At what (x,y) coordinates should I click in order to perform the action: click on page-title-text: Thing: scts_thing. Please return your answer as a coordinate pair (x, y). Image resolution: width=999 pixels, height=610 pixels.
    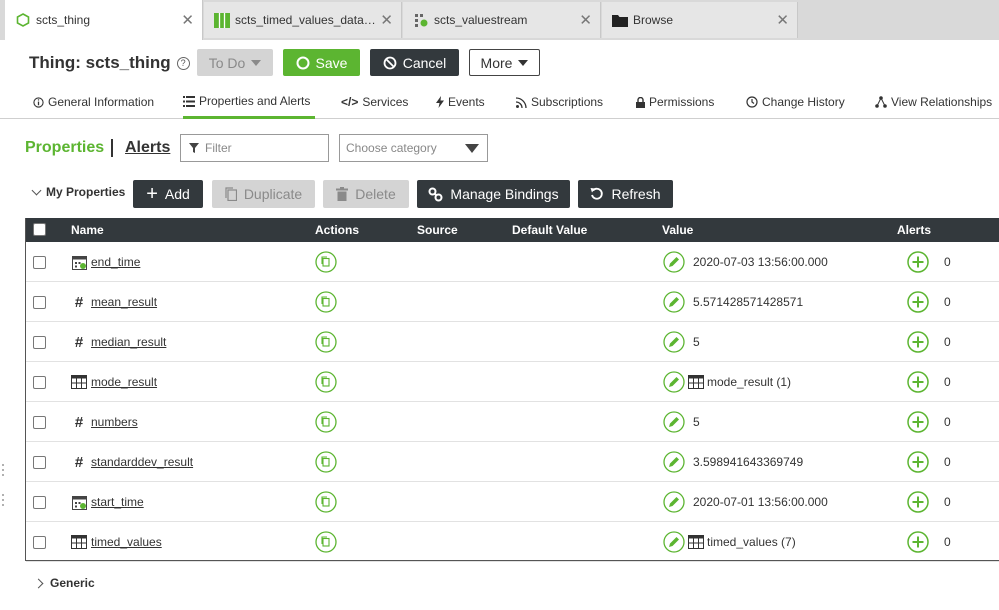
    Looking at the image, I should click on (100, 62).